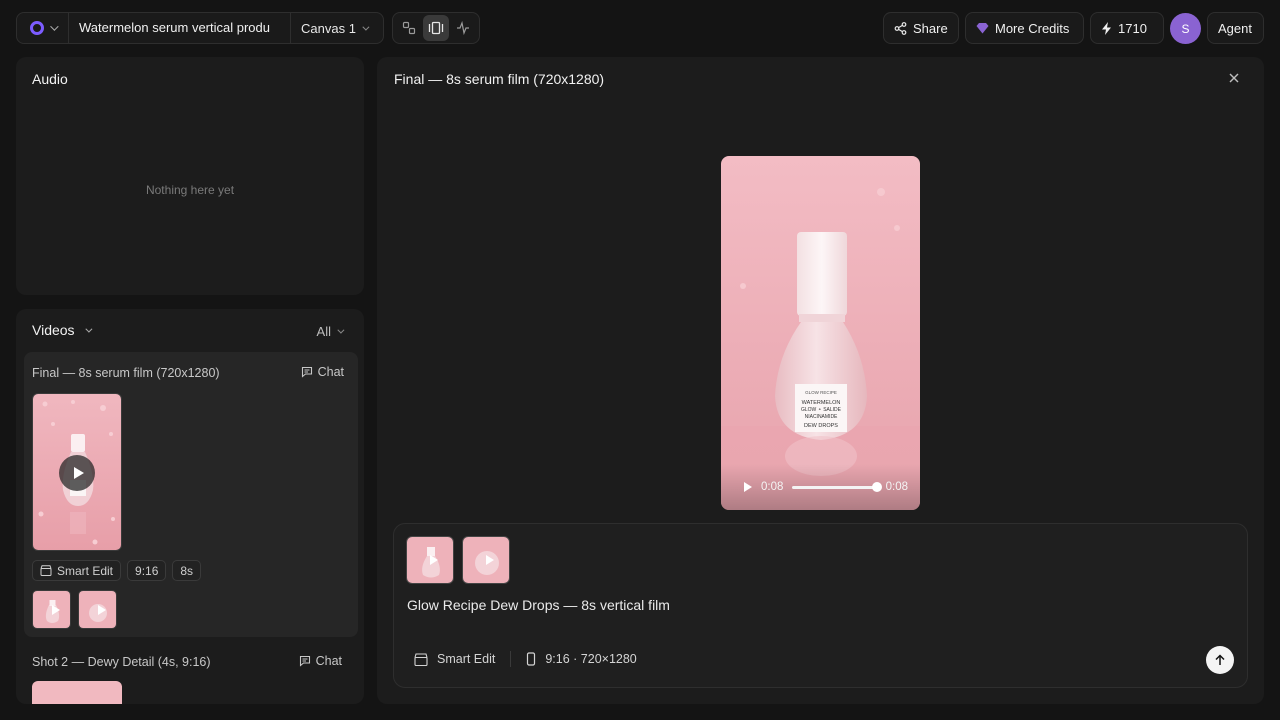 This screenshot has height=720, width=1280. I want to click on serum-bottle-image, so click(77, 692).